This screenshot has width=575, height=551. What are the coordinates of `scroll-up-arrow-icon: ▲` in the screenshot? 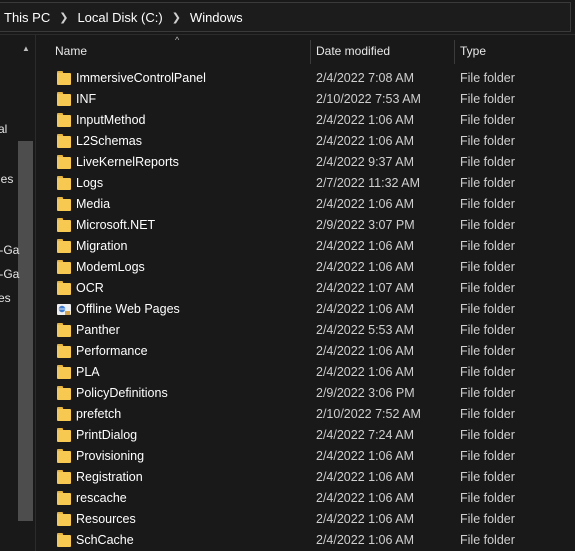 It's located at (26, 48).